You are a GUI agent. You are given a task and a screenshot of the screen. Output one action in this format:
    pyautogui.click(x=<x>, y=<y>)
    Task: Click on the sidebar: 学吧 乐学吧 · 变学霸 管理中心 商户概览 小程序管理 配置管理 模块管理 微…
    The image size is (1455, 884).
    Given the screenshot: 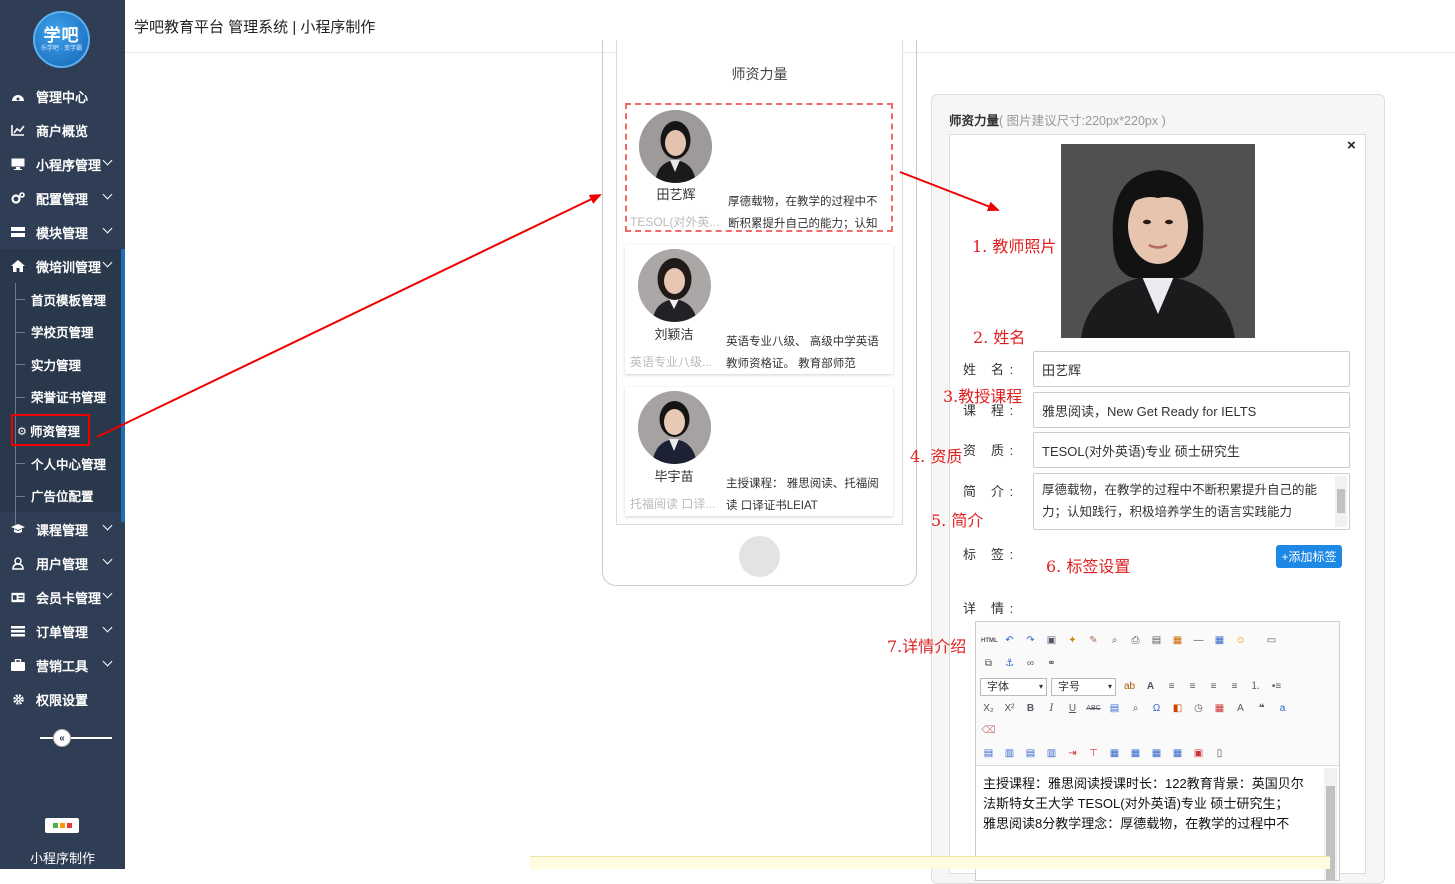 What is the action you would take?
    pyautogui.click(x=62, y=434)
    